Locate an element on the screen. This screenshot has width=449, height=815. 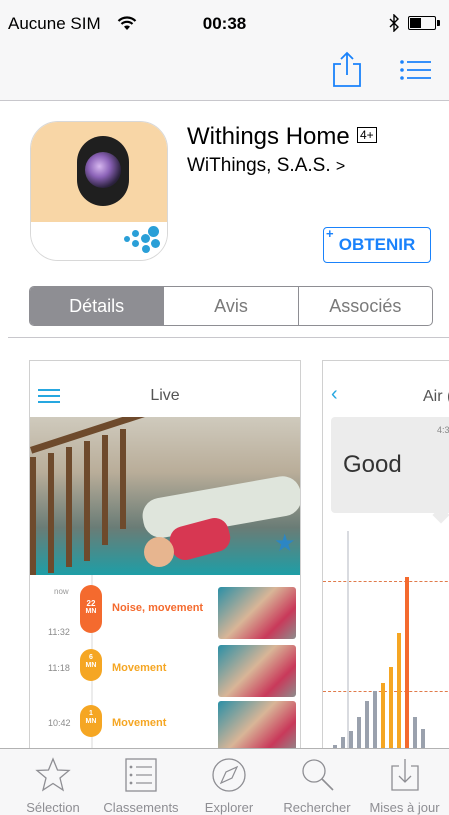
screenshot-title: Air ( is located at coordinates (436, 396).